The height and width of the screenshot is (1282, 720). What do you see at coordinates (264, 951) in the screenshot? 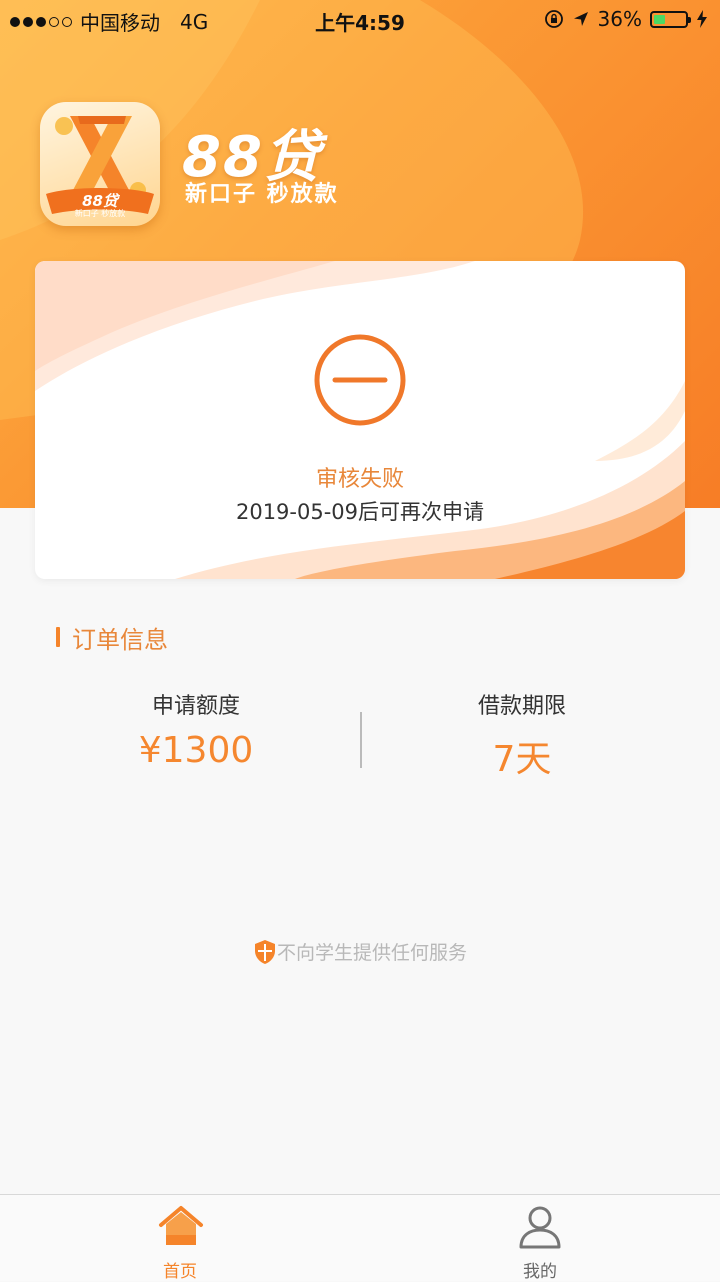
I see `shield-icon` at bounding box center [264, 951].